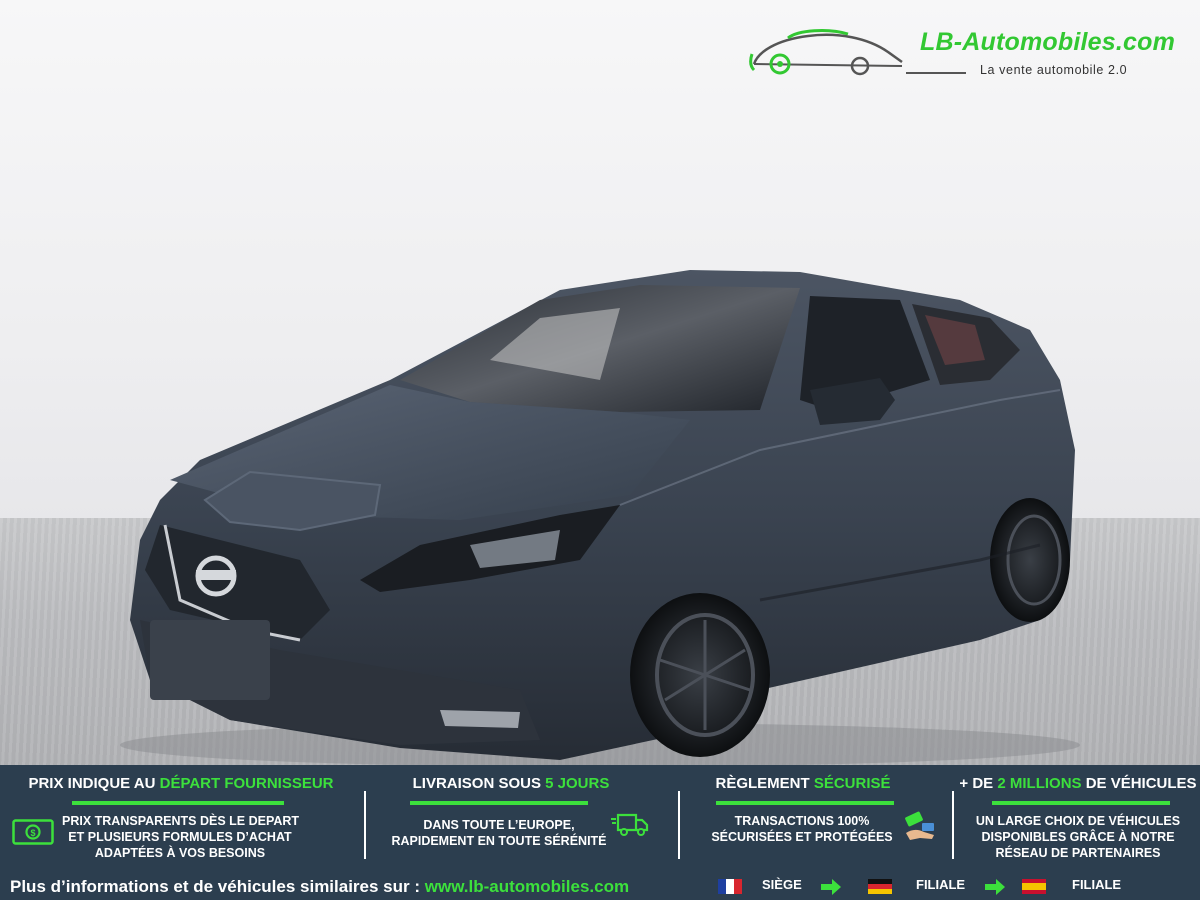 The height and width of the screenshot is (900, 1200). What do you see at coordinates (178, 803) in the screenshot?
I see `feature-price-underline` at bounding box center [178, 803].